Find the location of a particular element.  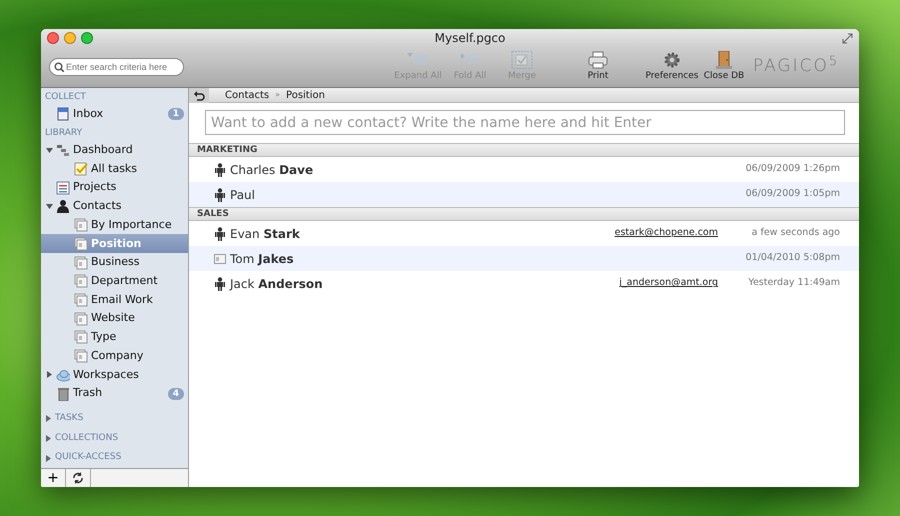

checklist-icon is located at coordinates (81, 169).